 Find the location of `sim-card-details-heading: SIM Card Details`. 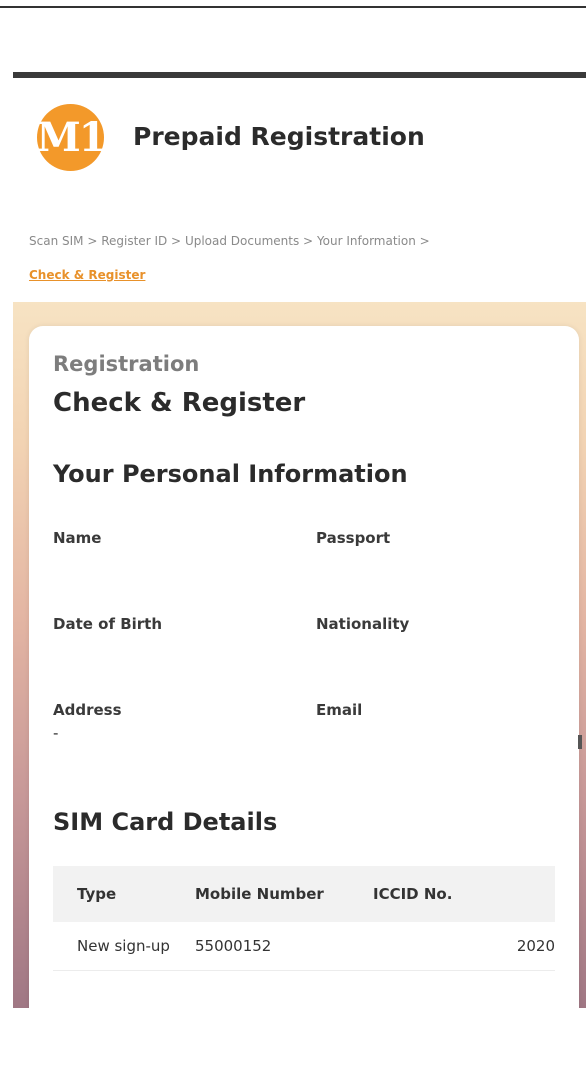

sim-card-details-heading: SIM Card Details is located at coordinates (165, 822).